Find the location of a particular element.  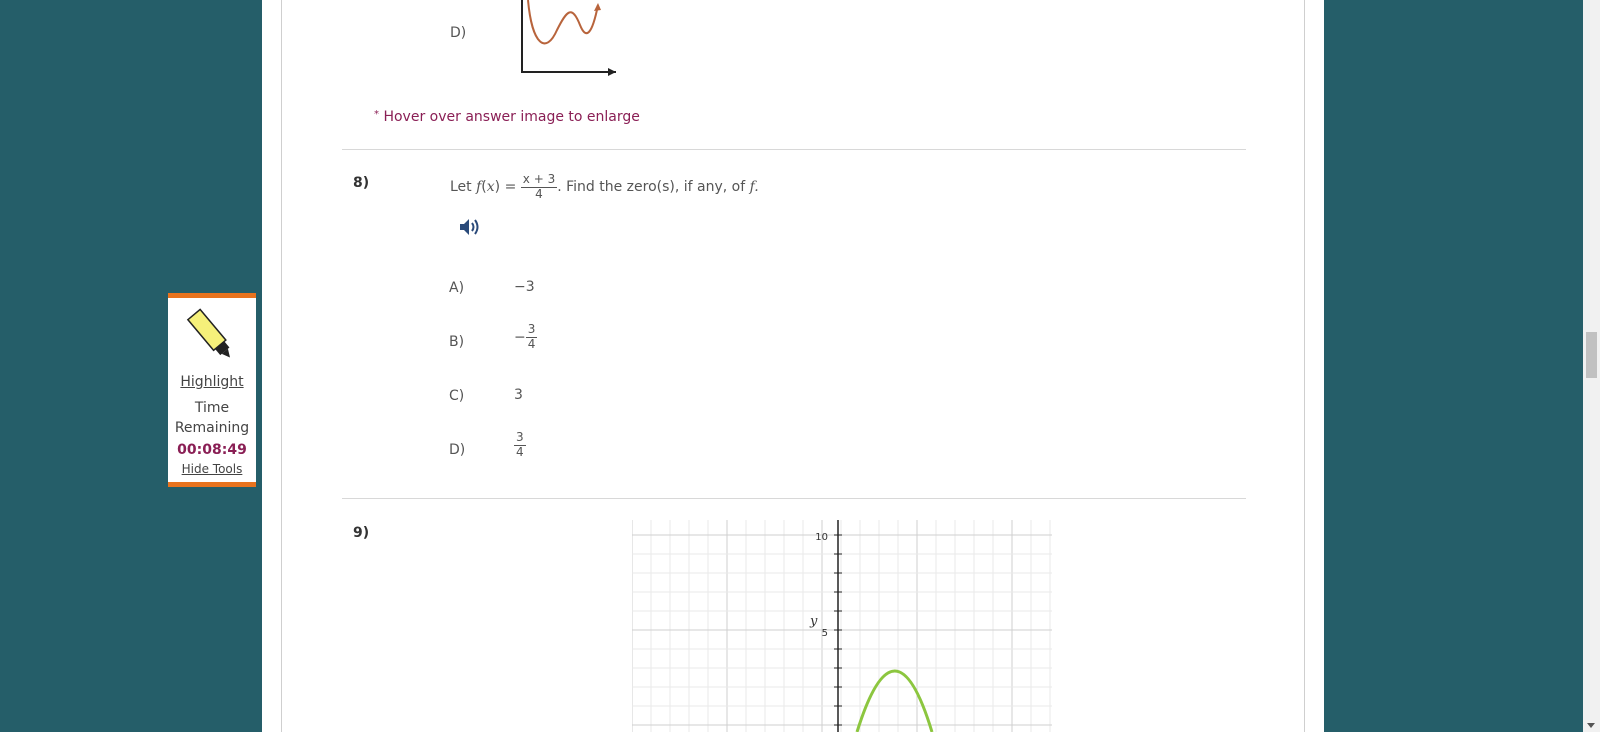

choice-letter: D) is located at coordinates (457, 450).